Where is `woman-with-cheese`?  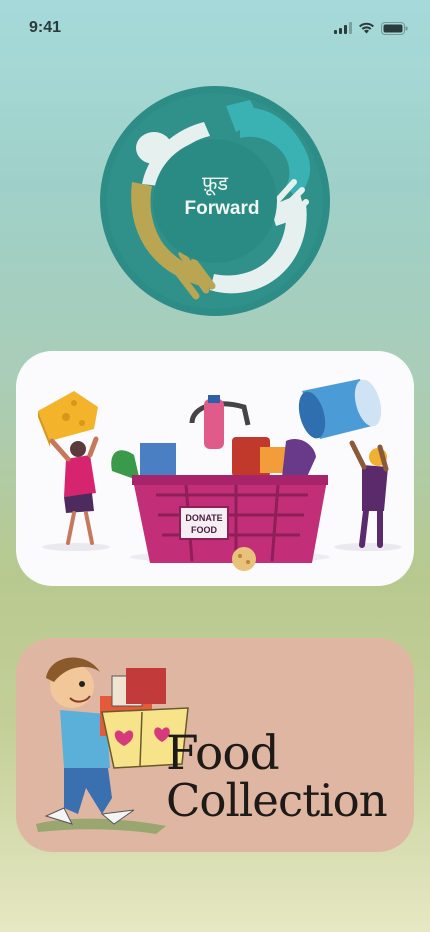 woman-with-cheese is located at coordinates (68, 468).